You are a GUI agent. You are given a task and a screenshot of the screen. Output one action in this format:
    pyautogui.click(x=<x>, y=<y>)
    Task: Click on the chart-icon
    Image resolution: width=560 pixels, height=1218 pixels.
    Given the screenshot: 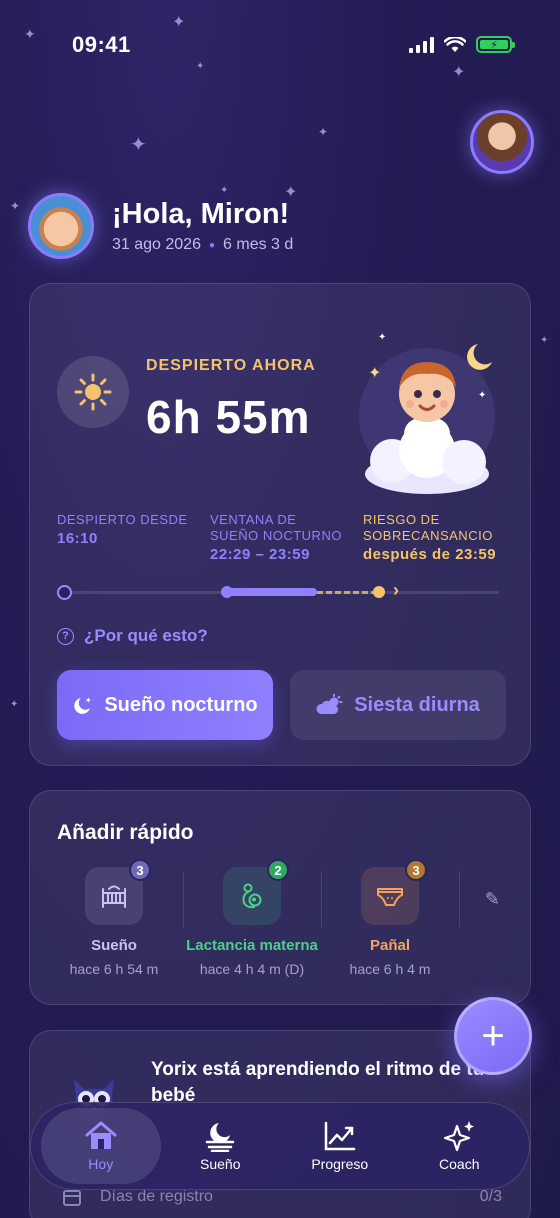 What is the action you would take?
    pyautogui.click(x=339, y=1136)
    